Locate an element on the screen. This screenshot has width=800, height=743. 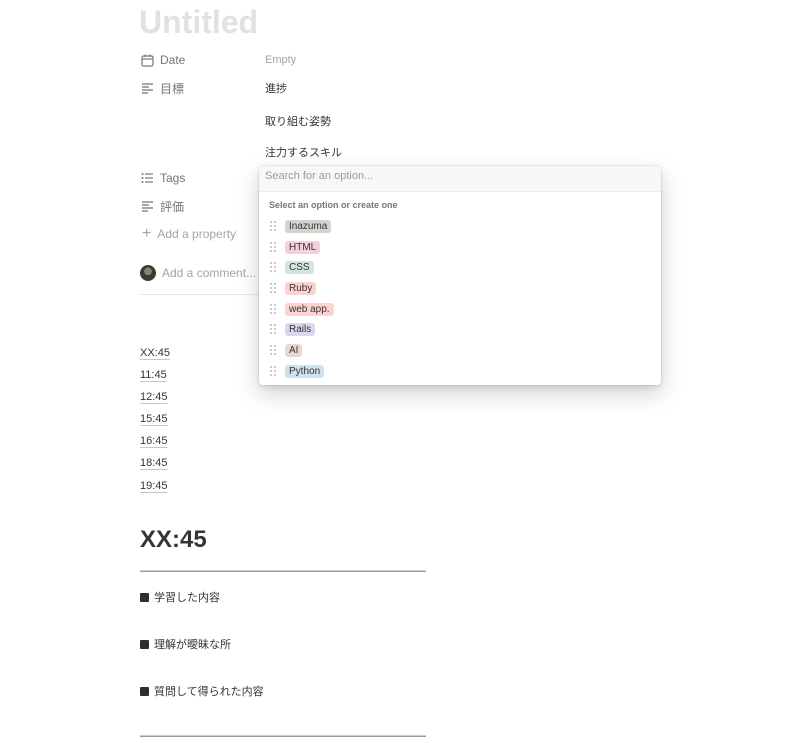
list-item: 学習した内容 is located at coordinates (180, 597).